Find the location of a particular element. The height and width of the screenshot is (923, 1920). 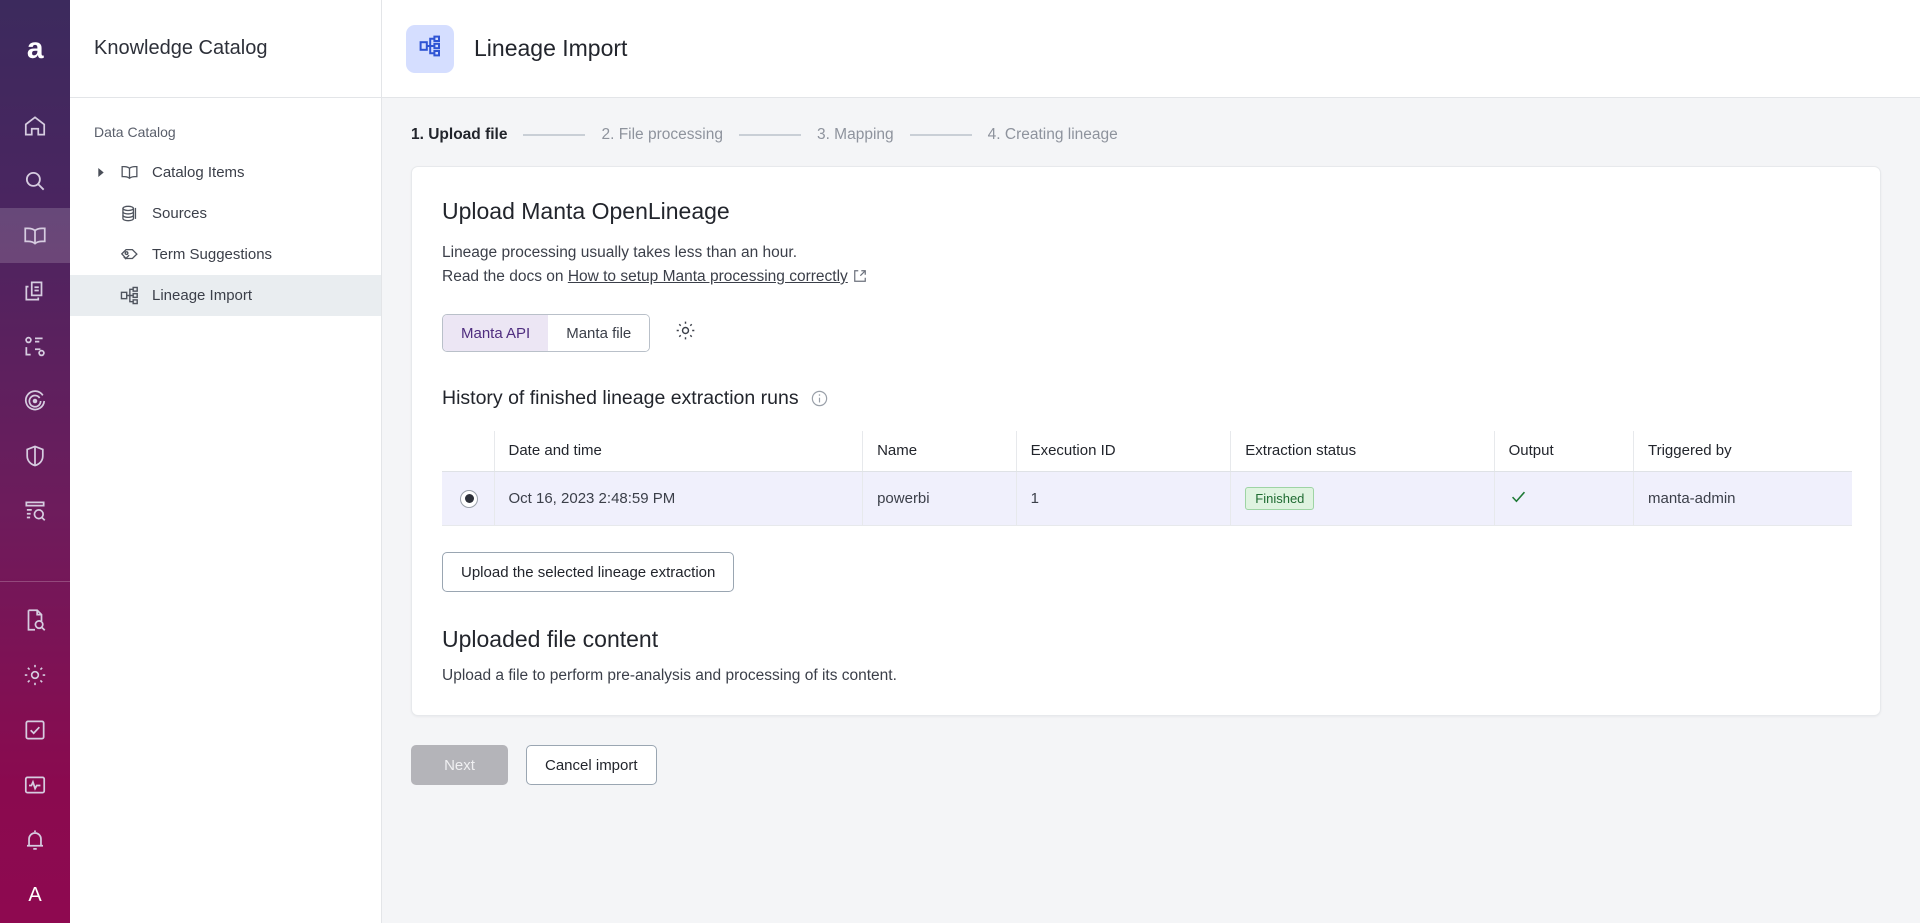

rail-item-administration is located at coordinates (35, 674).